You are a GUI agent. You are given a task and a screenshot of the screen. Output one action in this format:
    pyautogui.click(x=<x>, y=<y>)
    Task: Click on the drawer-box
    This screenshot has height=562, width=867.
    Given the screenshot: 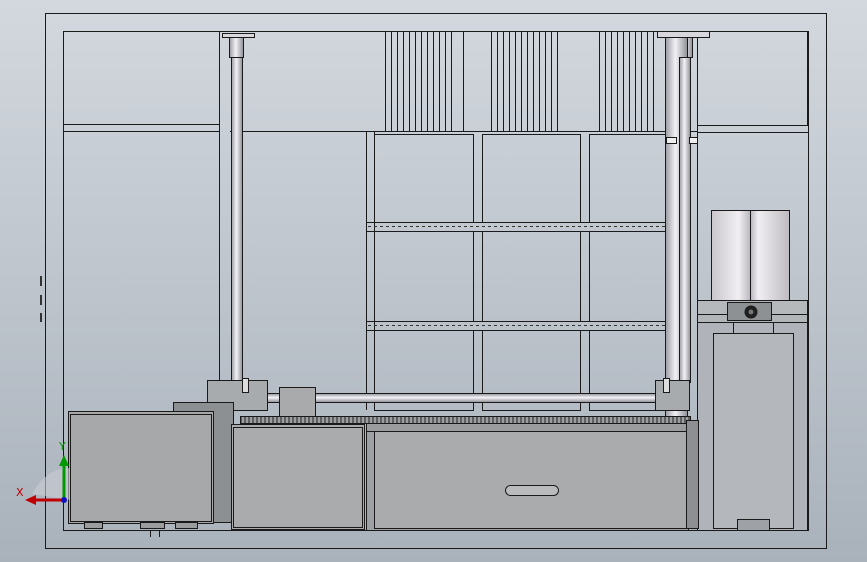 What is the action you would take?
    pyautogui.click(x=527, y=481)
    